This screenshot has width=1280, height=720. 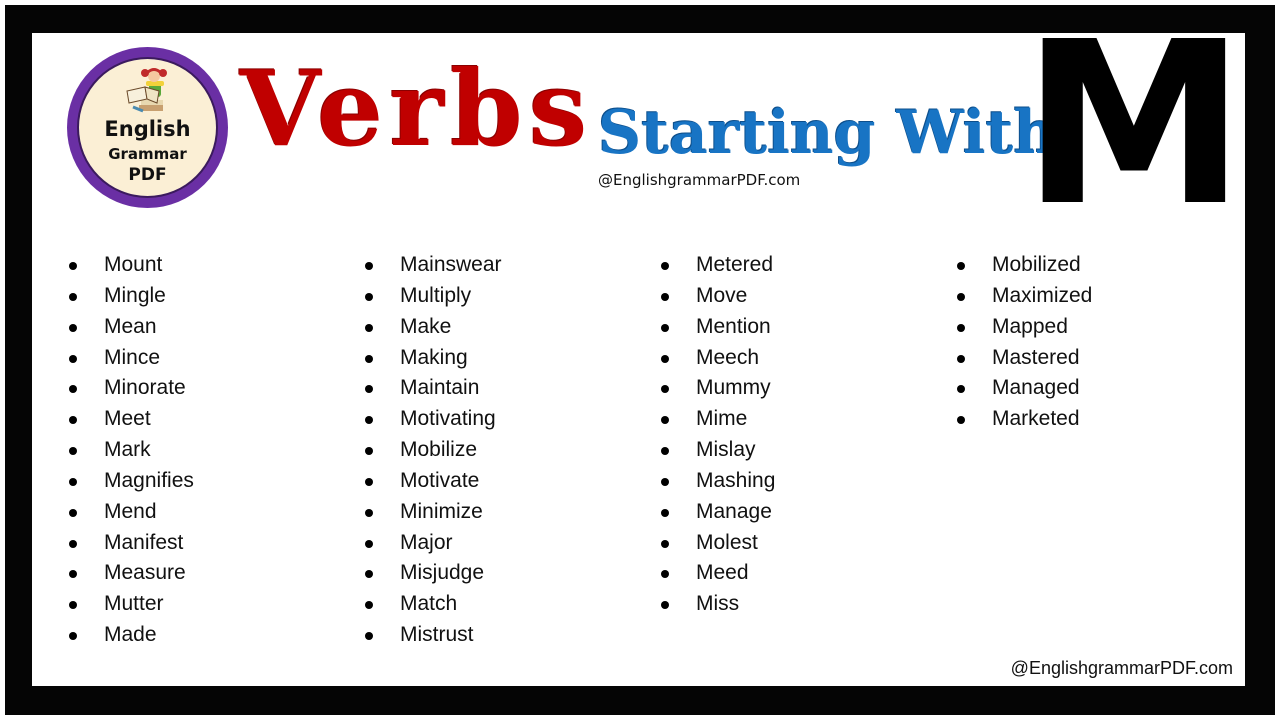 What do you see at coordinates (426, 326) in the screenshot?
I see `verb-text: Make` at bounding box center [426, 326].